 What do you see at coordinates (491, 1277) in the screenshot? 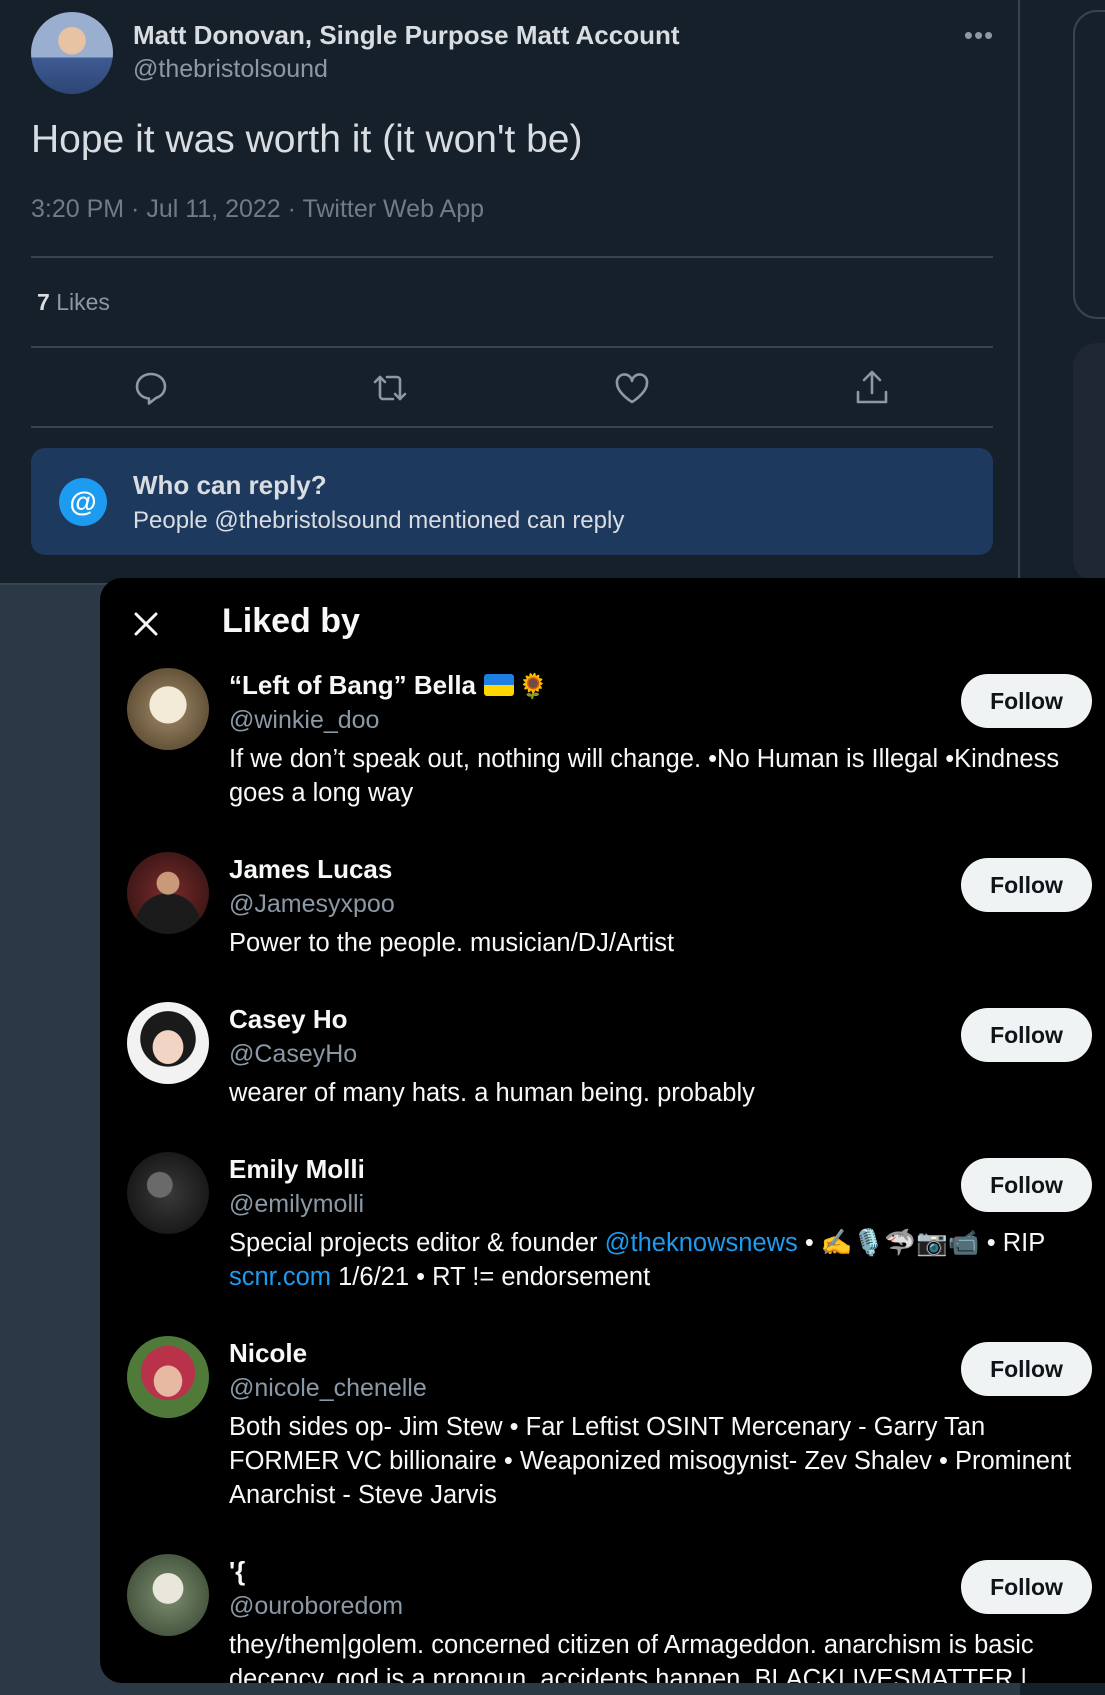
I see `bio-text: 1/6/21 • RT != endorsement` at bounding box center [491, 1277].